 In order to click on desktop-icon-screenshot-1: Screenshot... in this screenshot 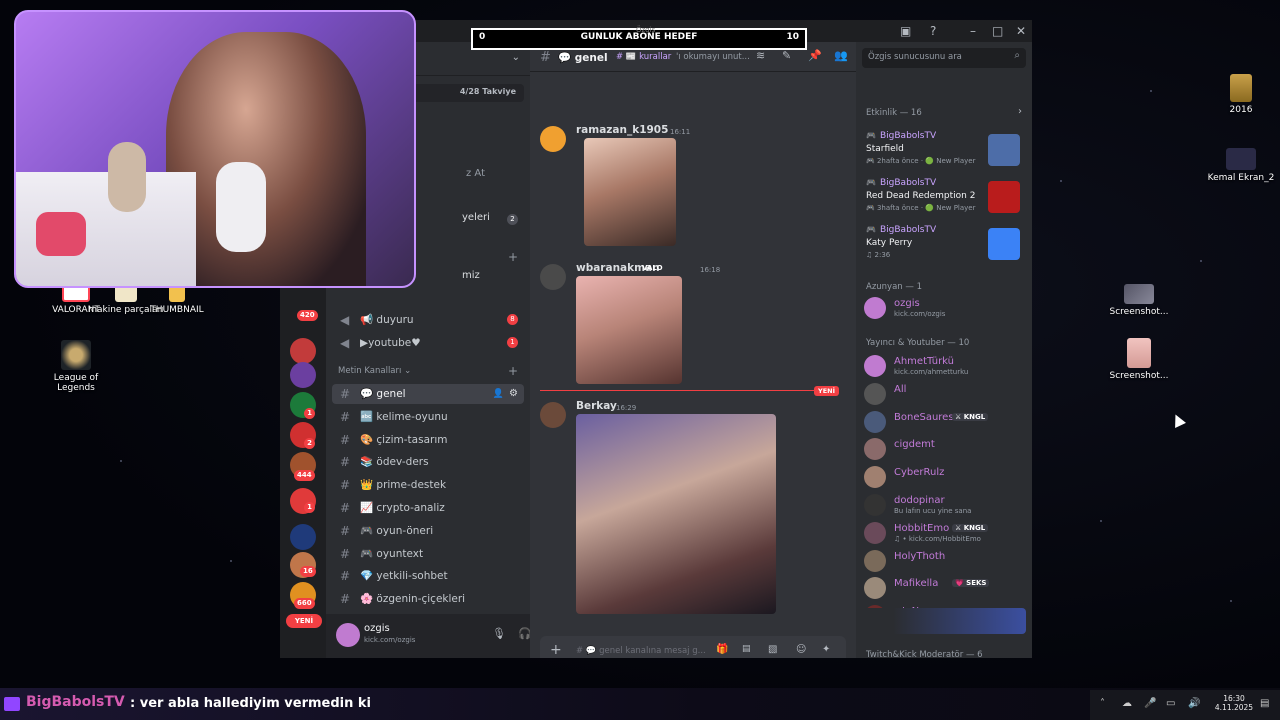, I will do `click(1139, 300)`.